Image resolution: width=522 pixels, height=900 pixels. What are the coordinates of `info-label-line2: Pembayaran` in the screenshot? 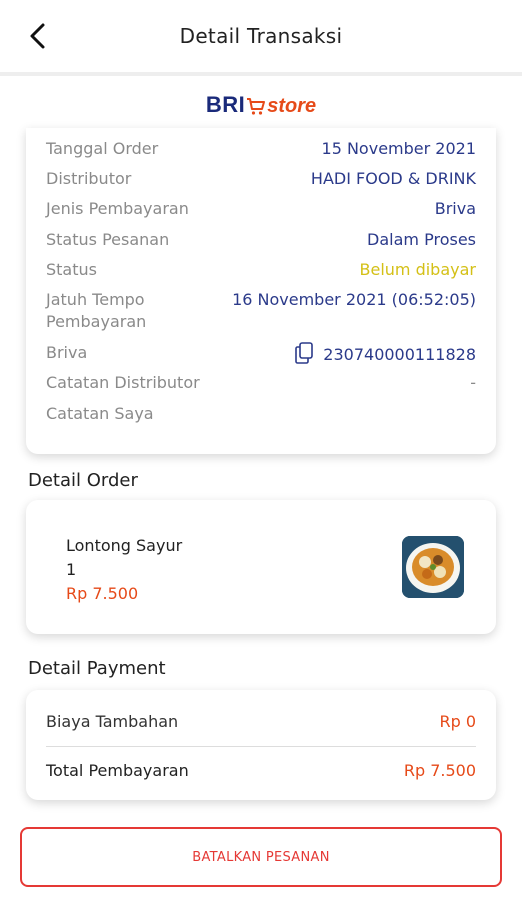 It's located at (96, 321).